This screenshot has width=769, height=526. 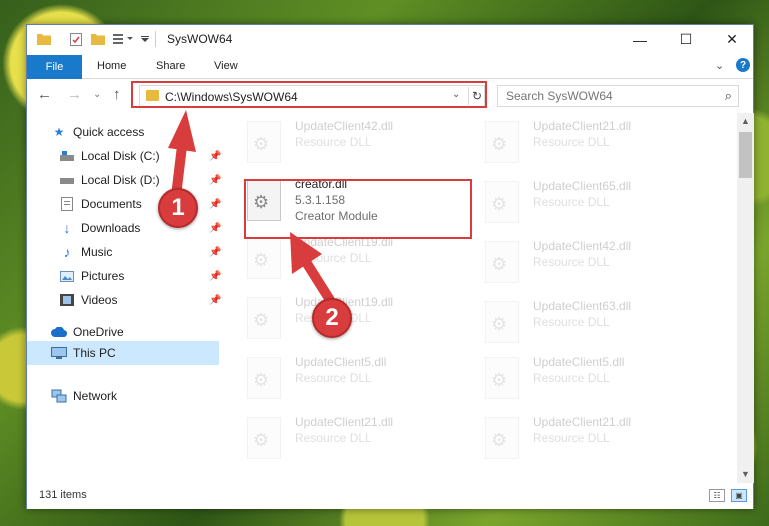 What do you see at coordinates (743, 65) in the screenshot?
I see `help-icon: ?` at bounding box center [743, 65].